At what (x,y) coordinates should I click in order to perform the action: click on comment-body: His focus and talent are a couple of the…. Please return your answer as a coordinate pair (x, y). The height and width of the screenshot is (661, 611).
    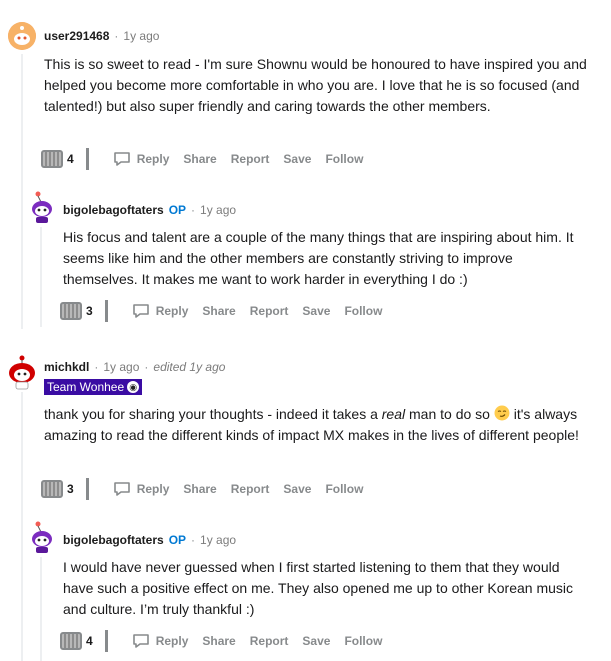
    Looking at the image, I should click on (318, 258).